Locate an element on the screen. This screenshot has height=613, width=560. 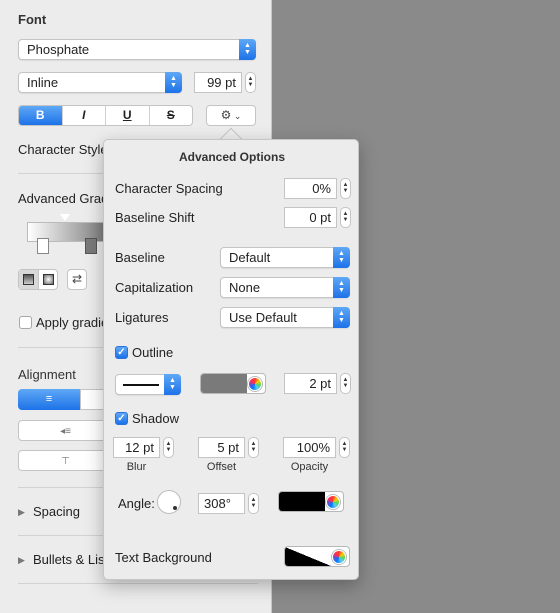
radial-gradient-button is located at coordinates (48, 279).